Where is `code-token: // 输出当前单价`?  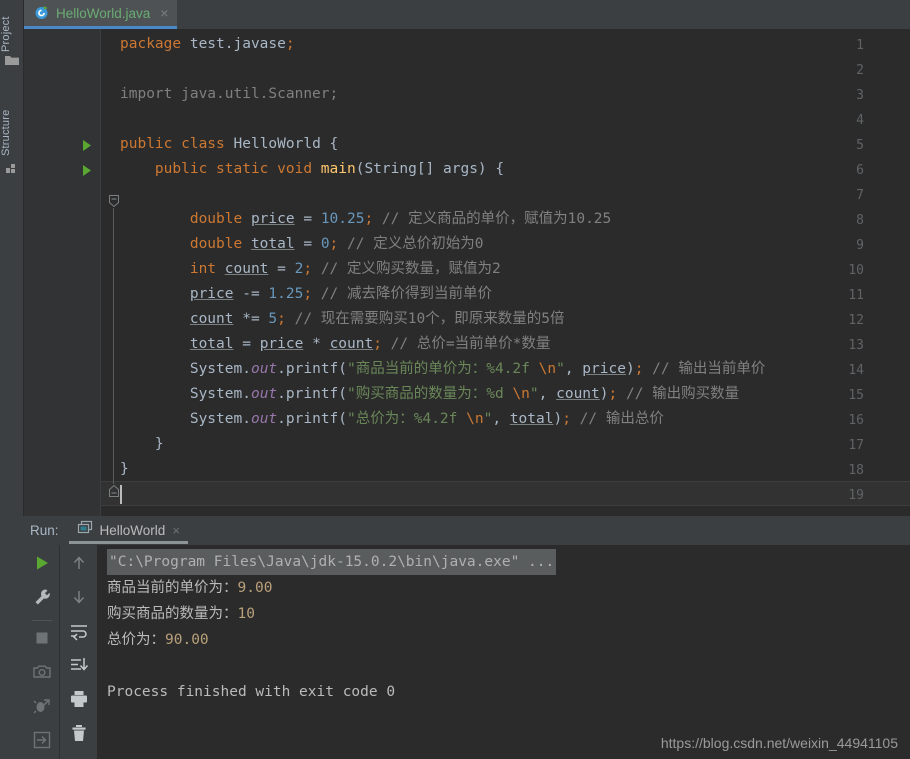 code-token: // 输出当前单价 is located at coordinates (704, 369).